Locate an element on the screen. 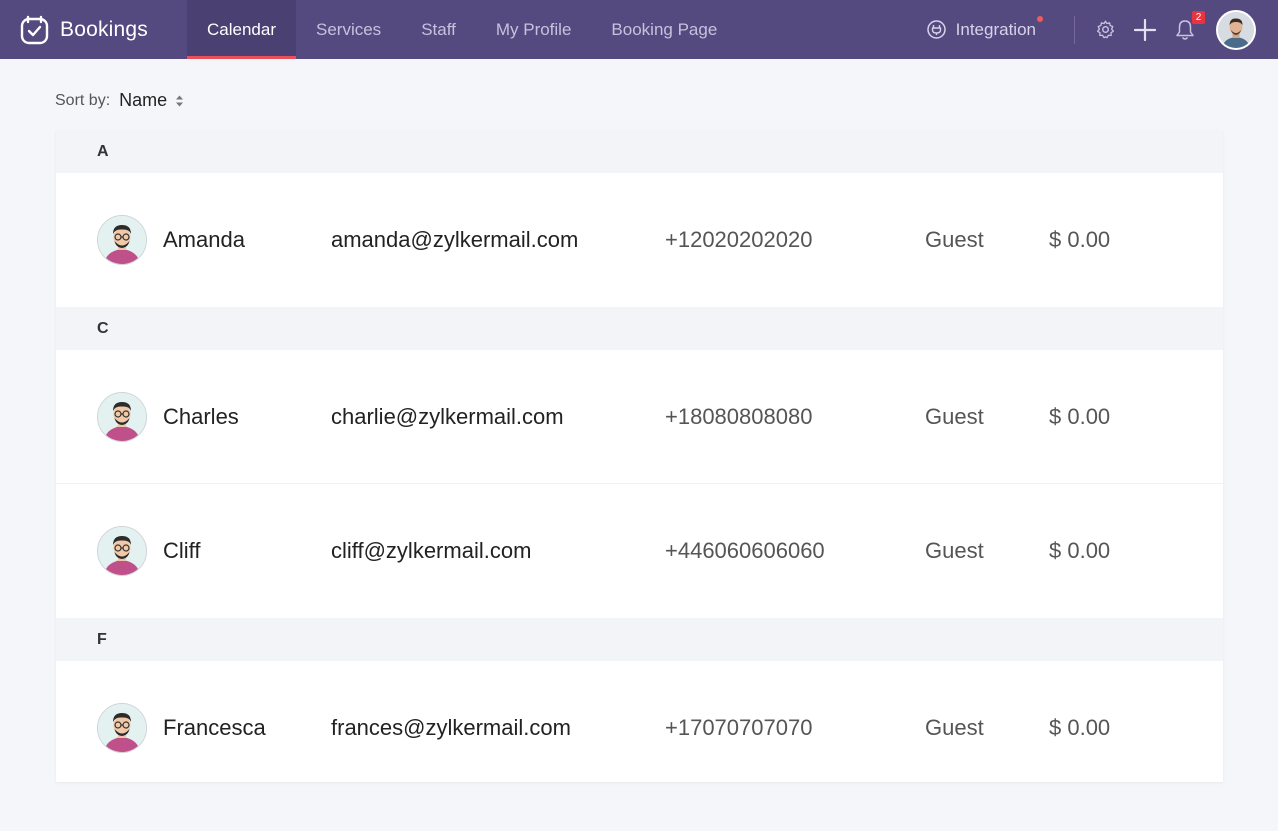 This screenshot has width=1278, height=831. app-name: Bookings is located at coordinates (104, 29).